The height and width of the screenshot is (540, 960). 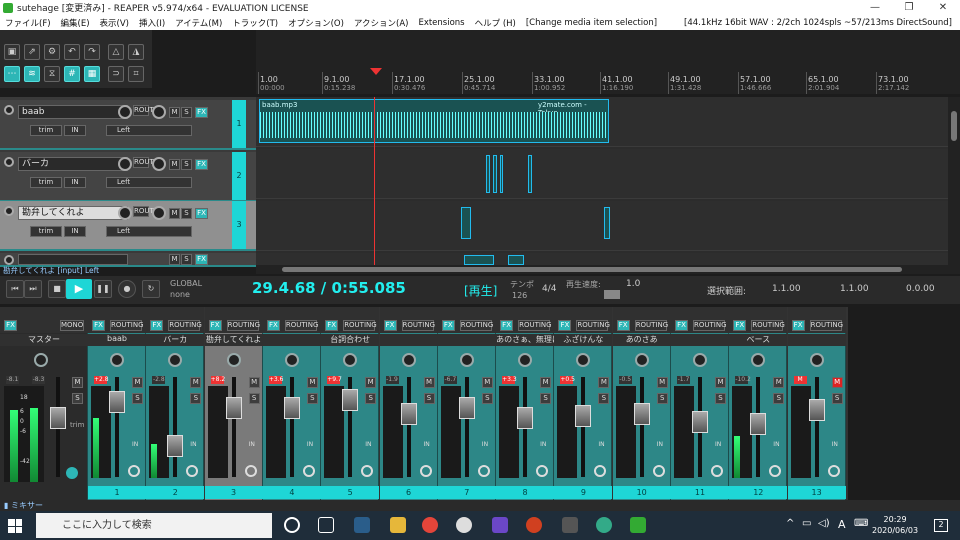 I want to click on chrome-icon, so click(x=430, y=525).